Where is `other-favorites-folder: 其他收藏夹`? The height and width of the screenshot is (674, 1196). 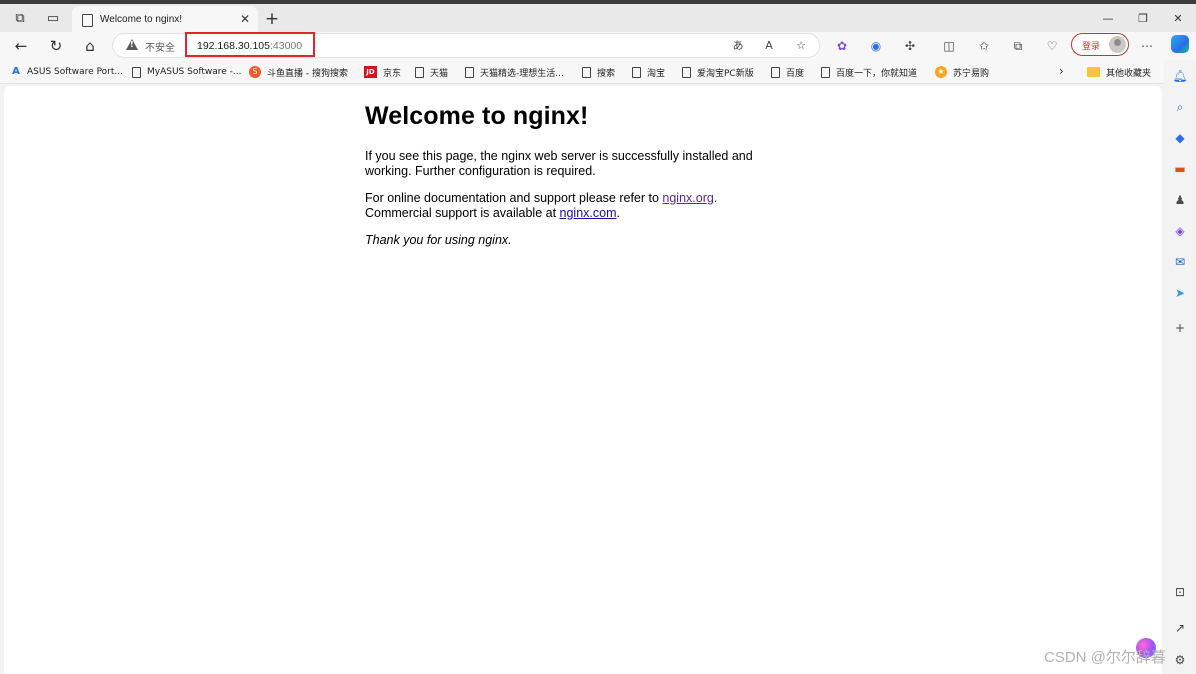
other-favorites-folder: 其他收藏夹 is located at coordinates (1119, 72).